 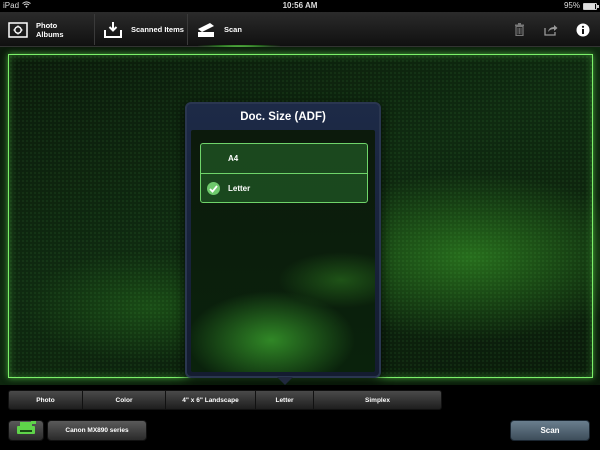 I want to click on popover-arrow, so click(x=285, y=381).